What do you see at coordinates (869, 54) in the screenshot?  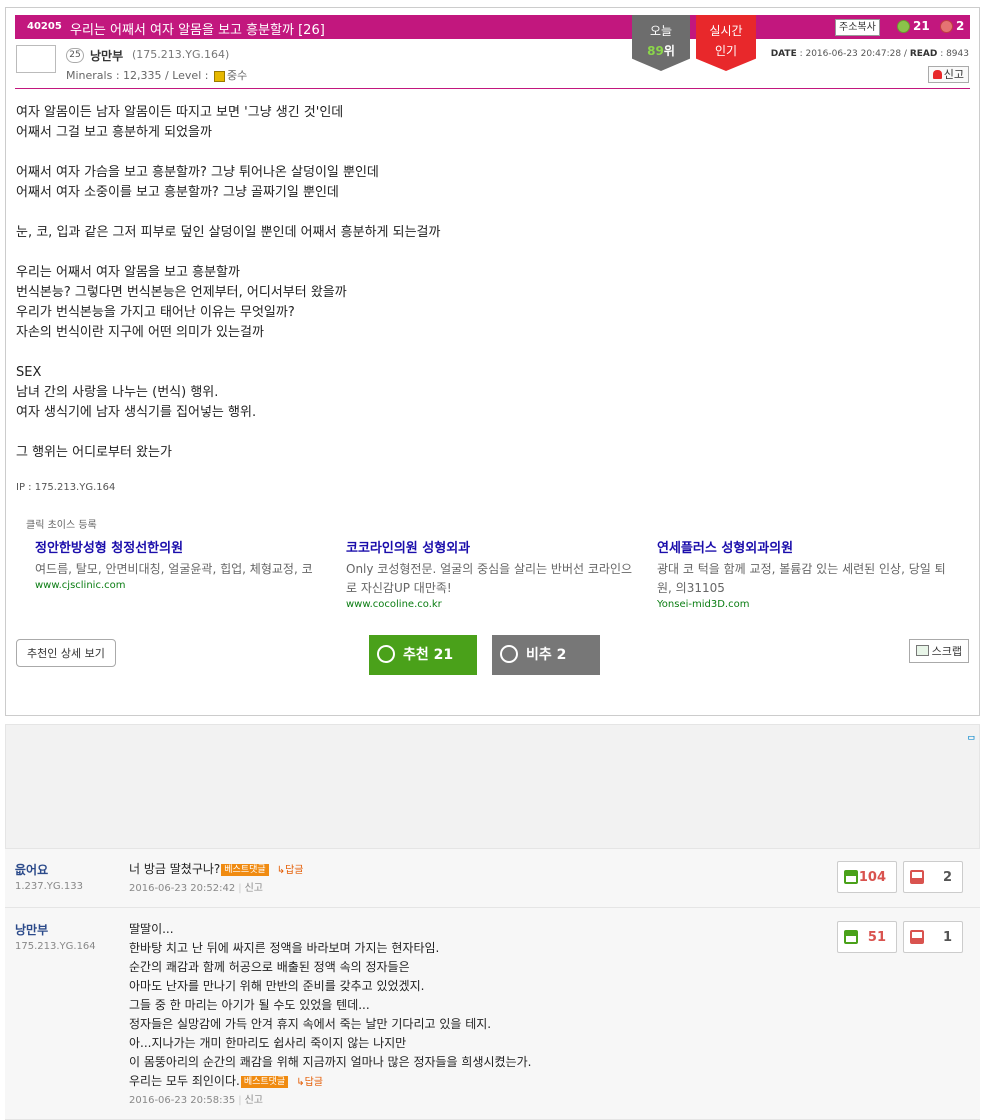 I see `post-date-read: DATE : 2016-06-23 20:47:28 / READ : 8943` at bounding box center [869, 54].